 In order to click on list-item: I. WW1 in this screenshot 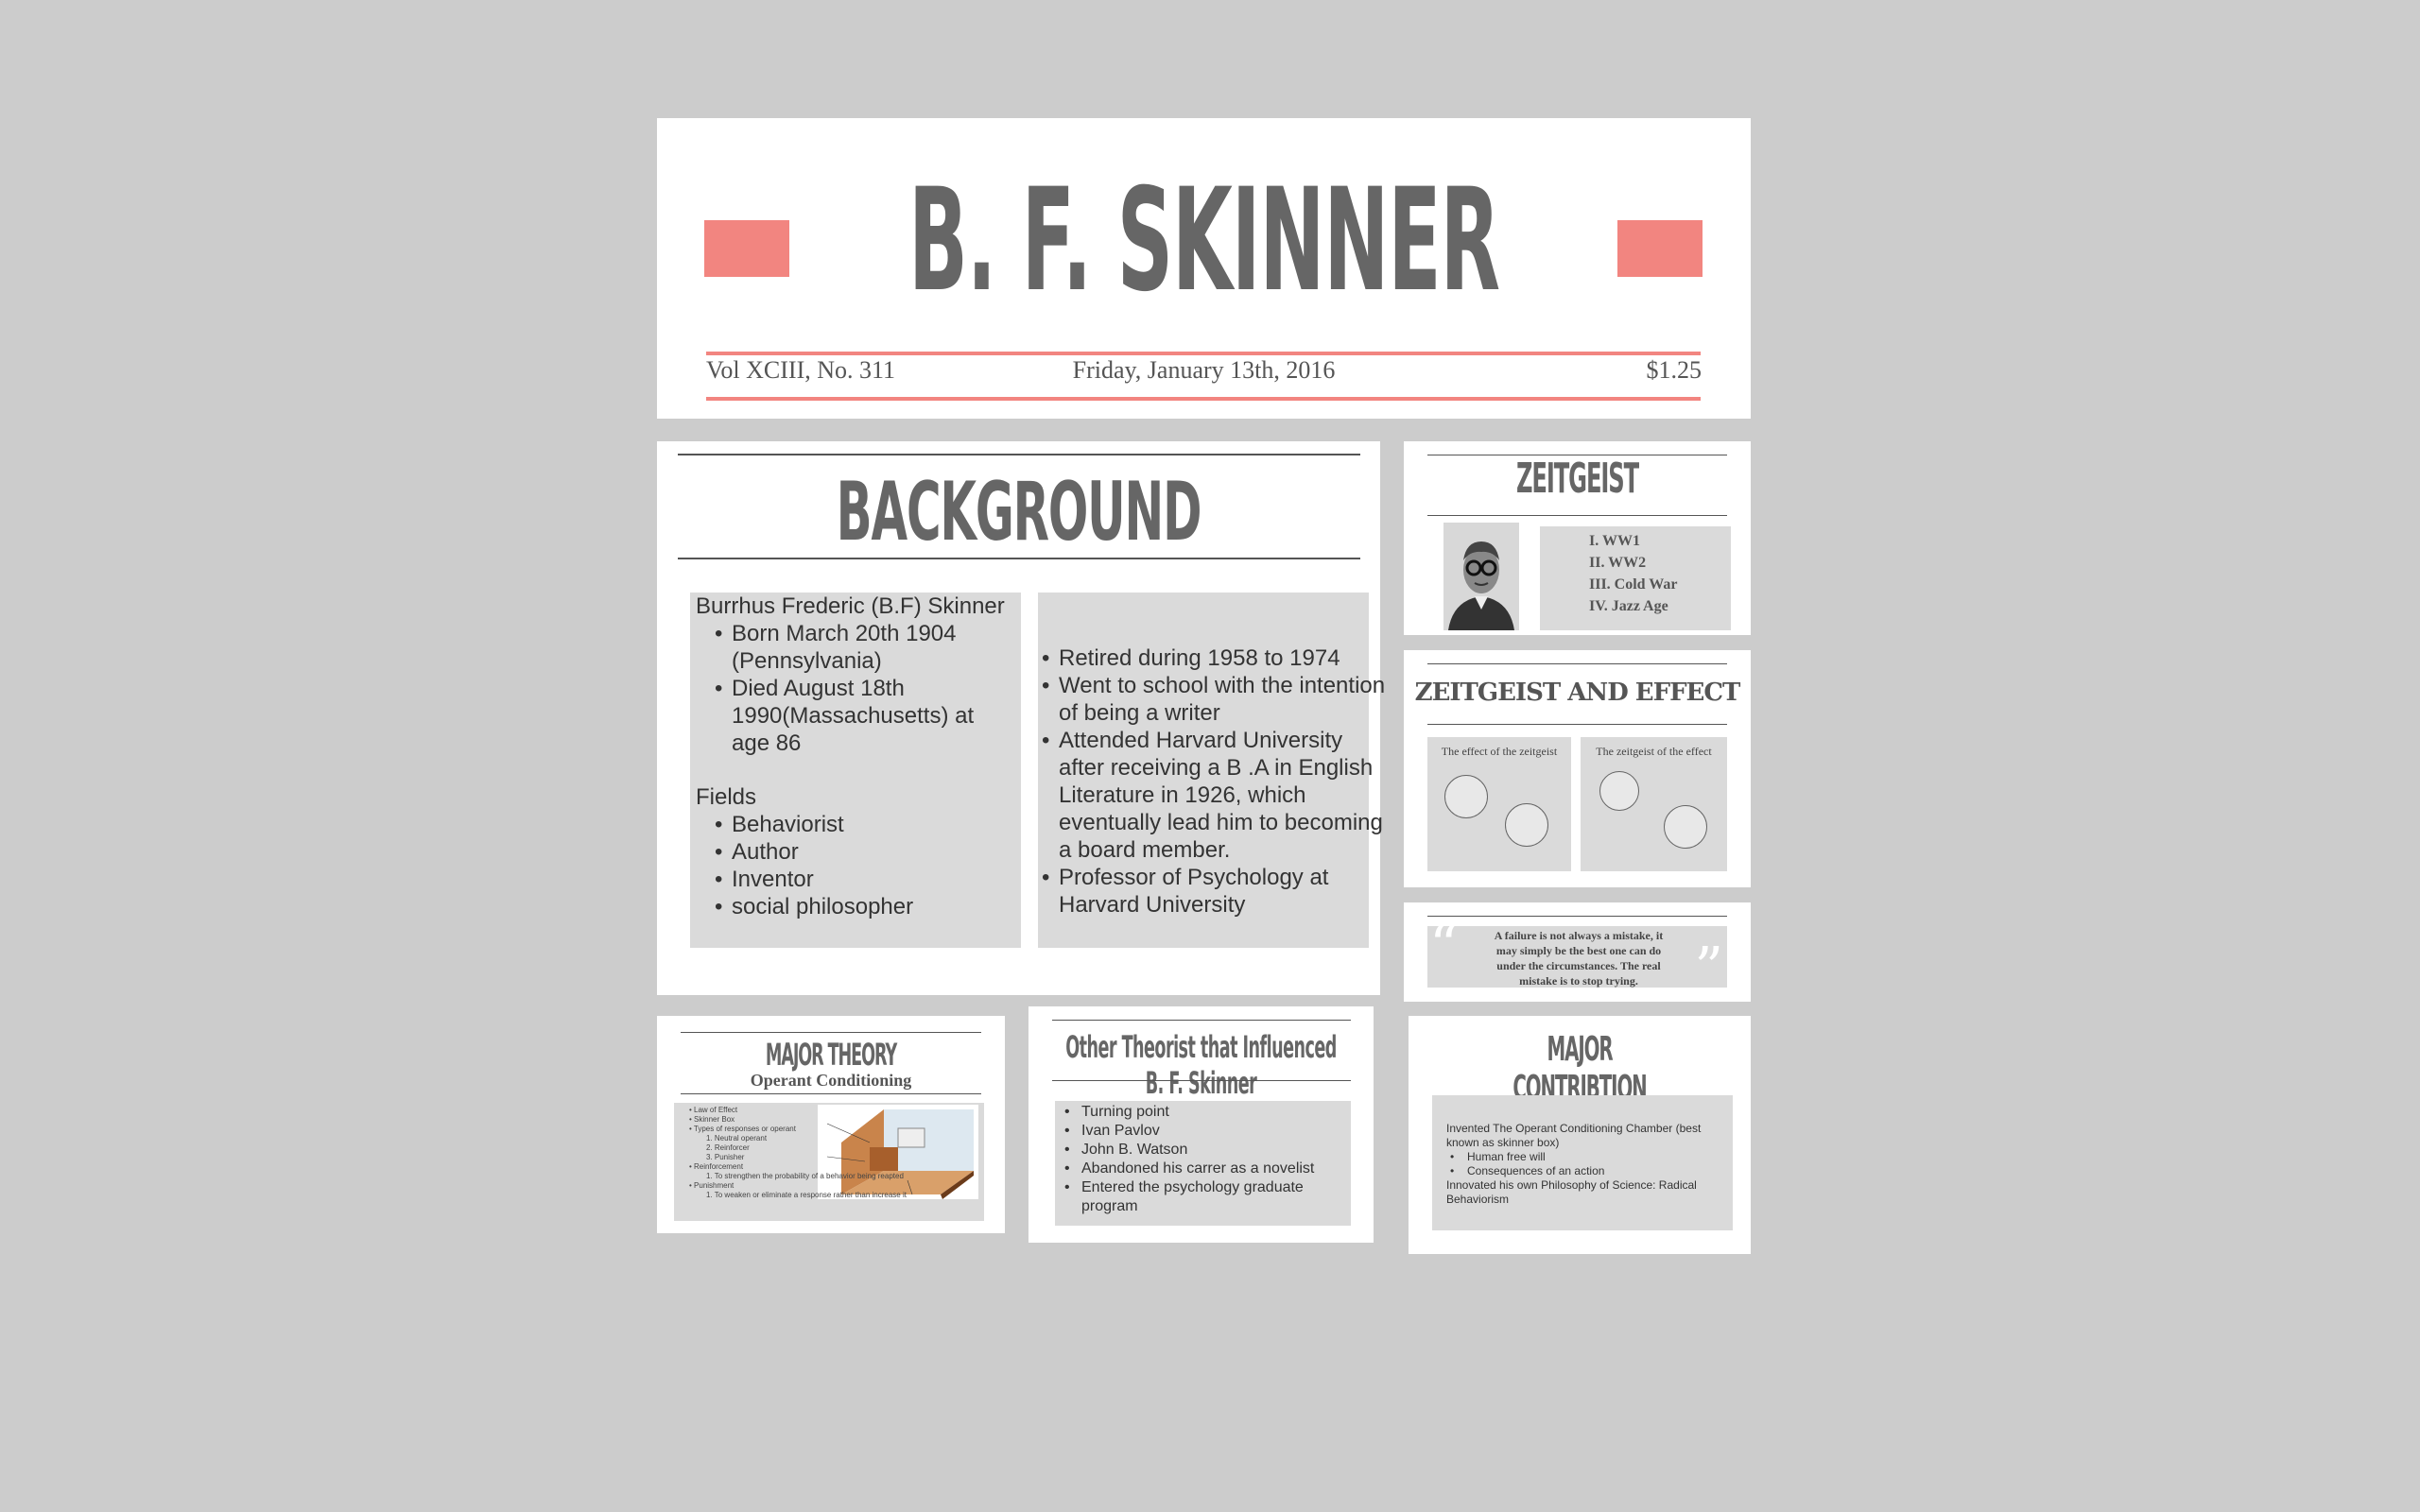, I will do `click(1615, 541)`.